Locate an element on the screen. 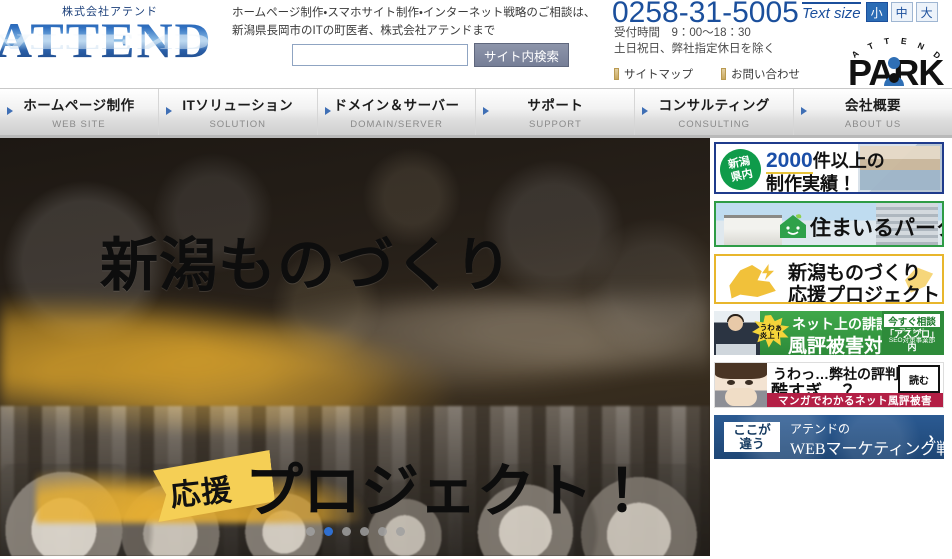 This screenshot has height=559, width=952. nav-item-consulting: コンサルティング CONSULTING is located at coordinates (715, 112).